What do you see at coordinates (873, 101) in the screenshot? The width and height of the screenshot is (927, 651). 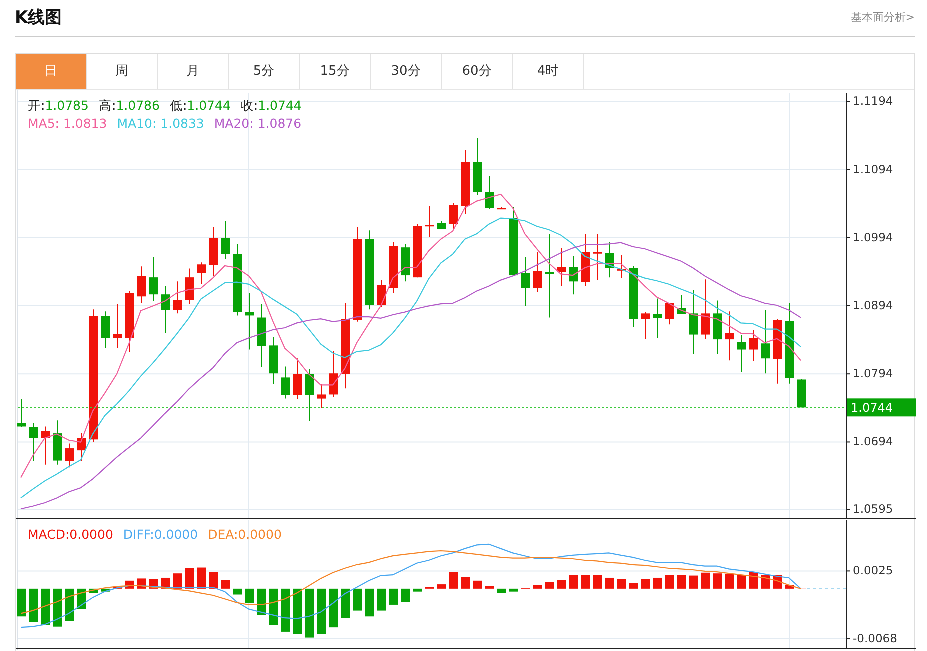 I see `axis-label: 1.1194` at bounding box center [873, 101].